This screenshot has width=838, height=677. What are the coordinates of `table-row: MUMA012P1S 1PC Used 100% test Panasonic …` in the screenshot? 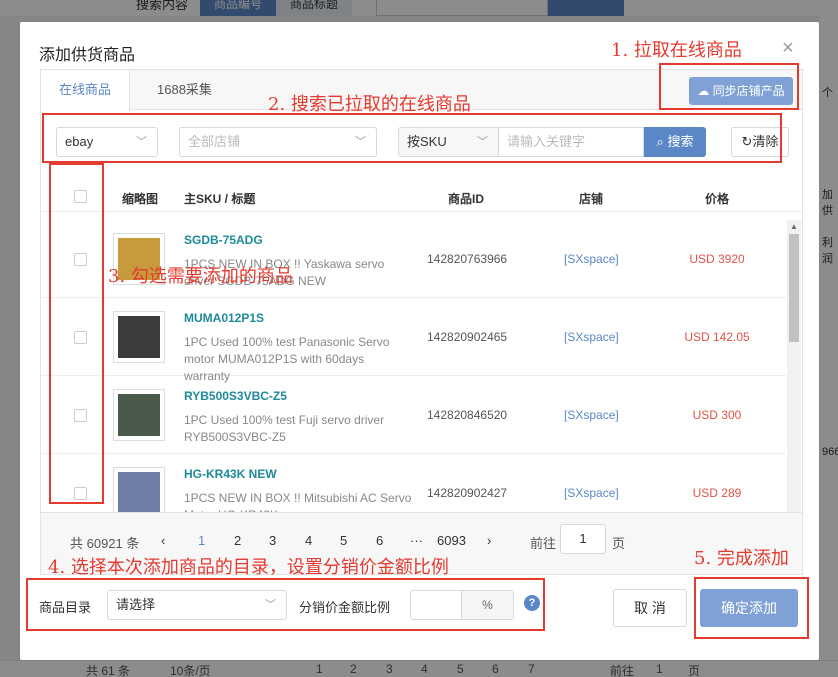 It's located at (413, 340).